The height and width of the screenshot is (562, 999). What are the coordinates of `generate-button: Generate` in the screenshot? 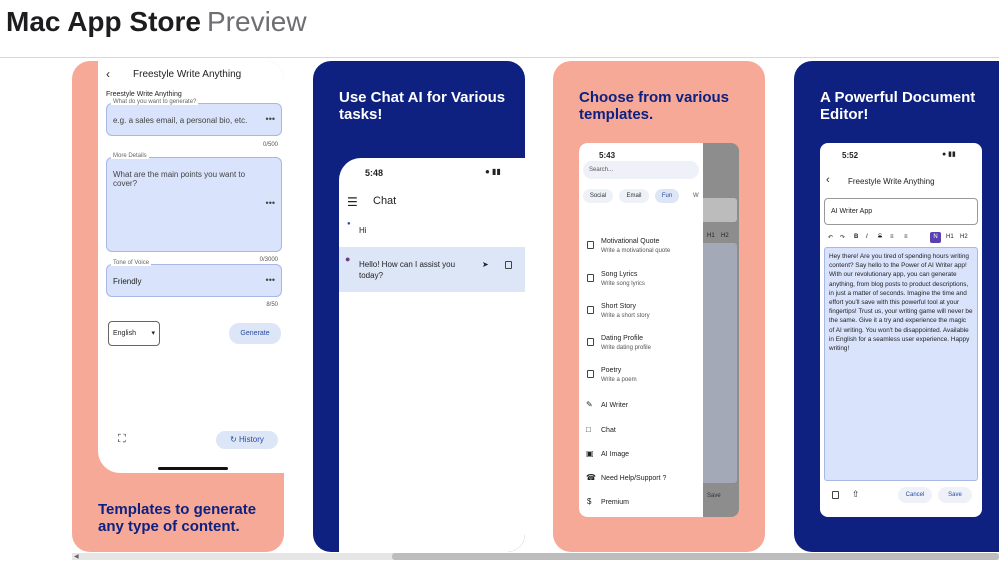 It's located at (255, 333).